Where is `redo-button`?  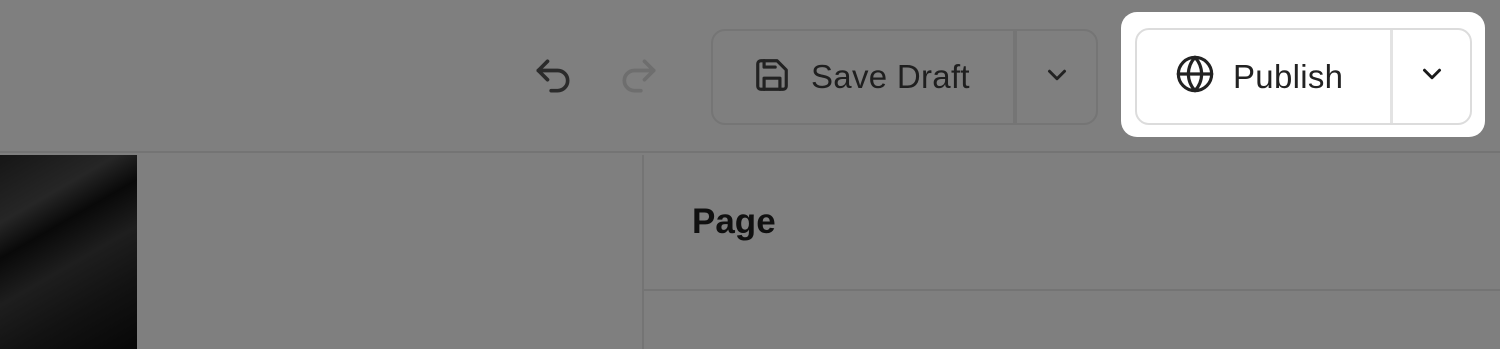 redo-button is located at coordinates (639, 76).